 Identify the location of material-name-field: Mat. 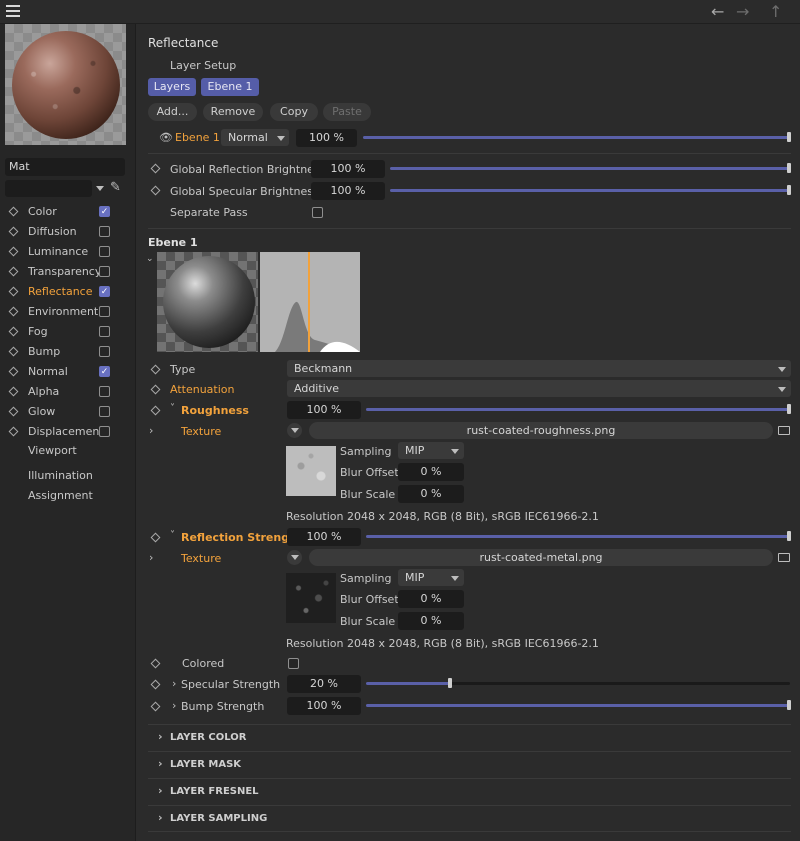
(65, 167).